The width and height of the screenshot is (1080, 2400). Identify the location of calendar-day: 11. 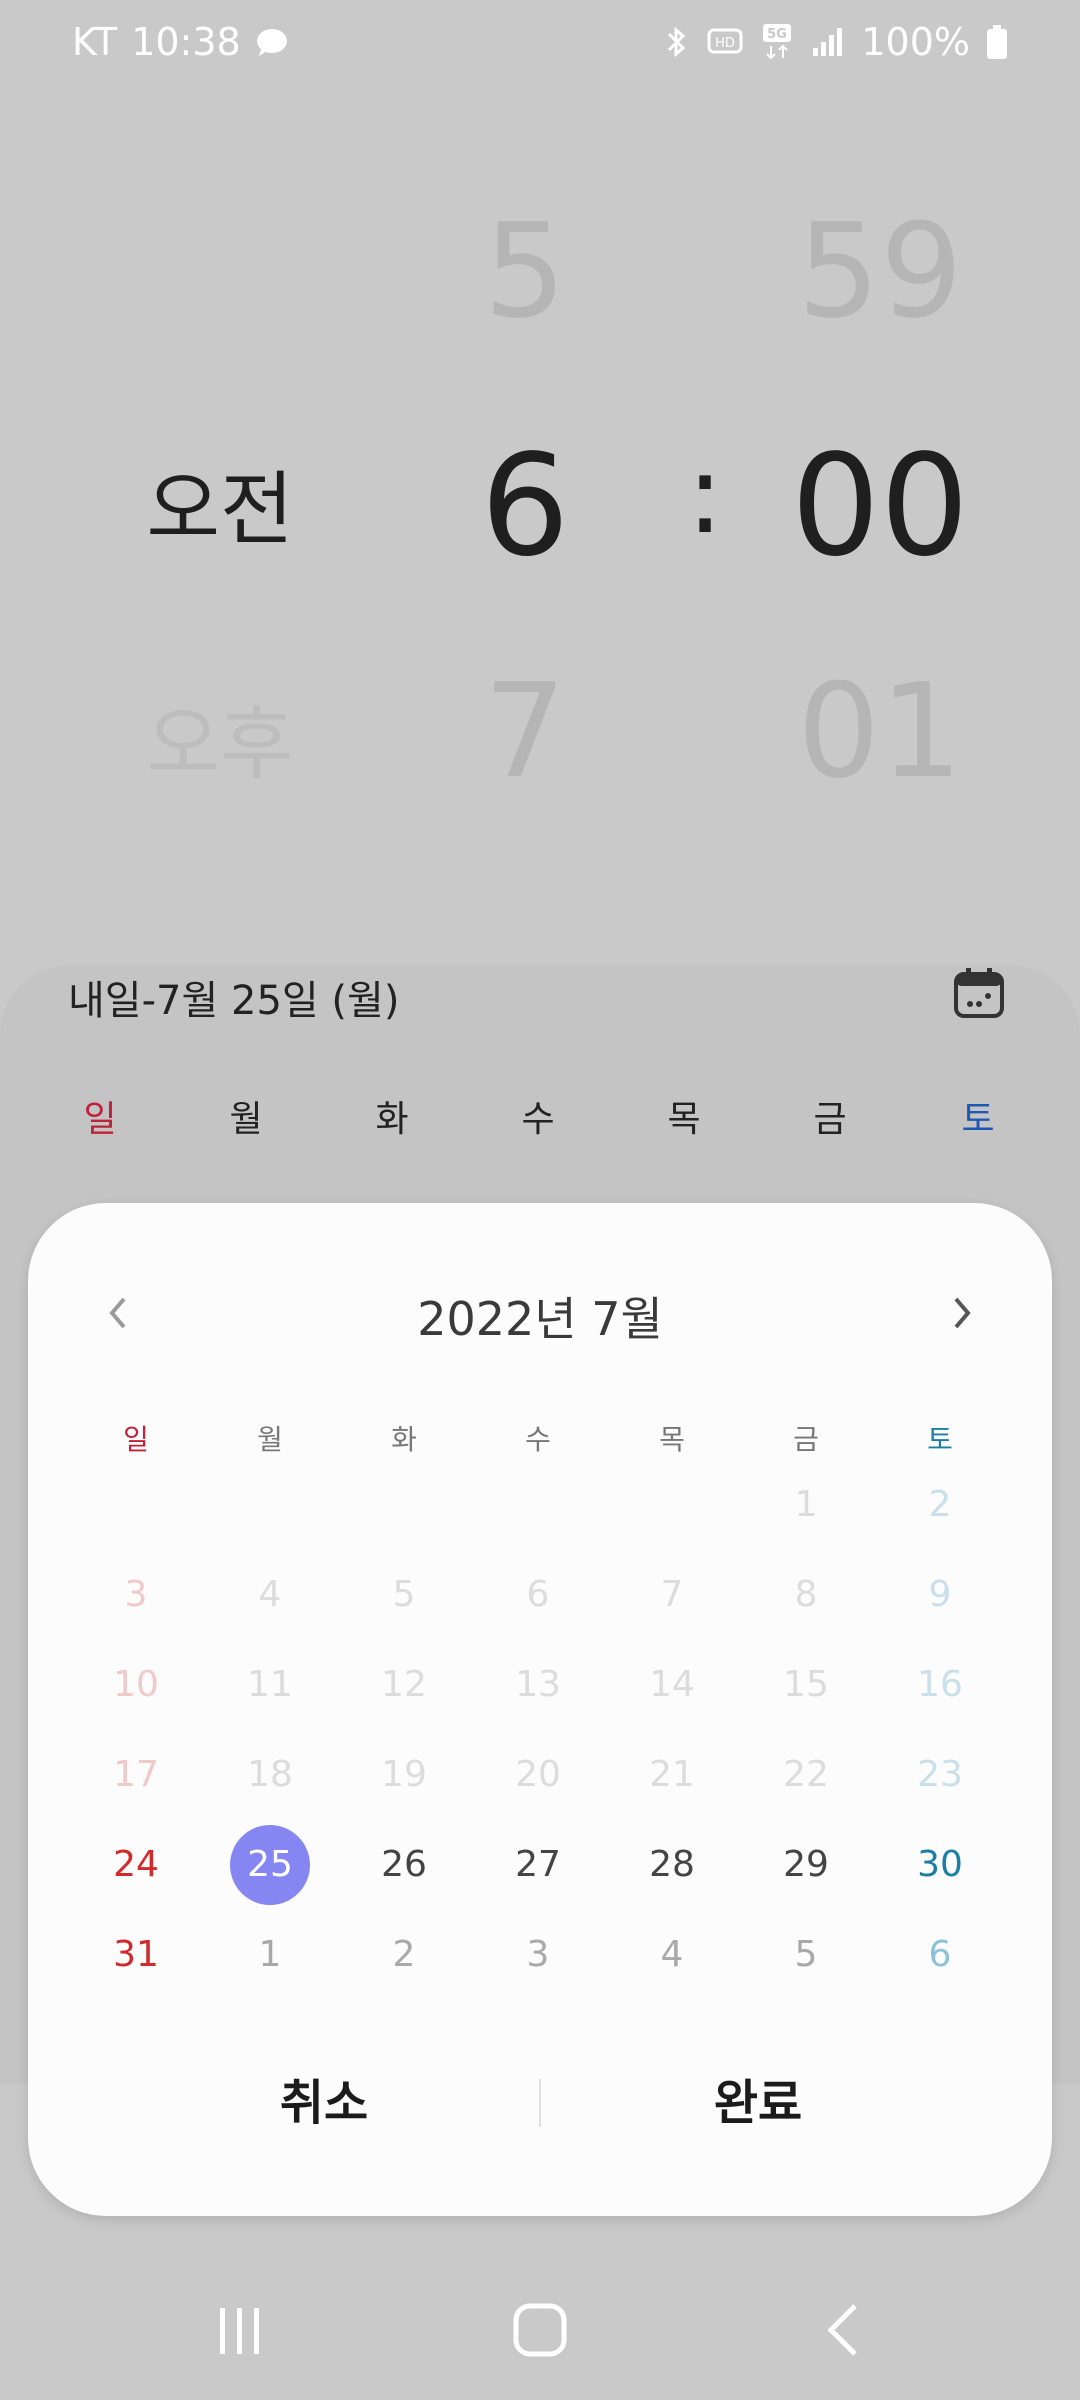
(270, 1685).